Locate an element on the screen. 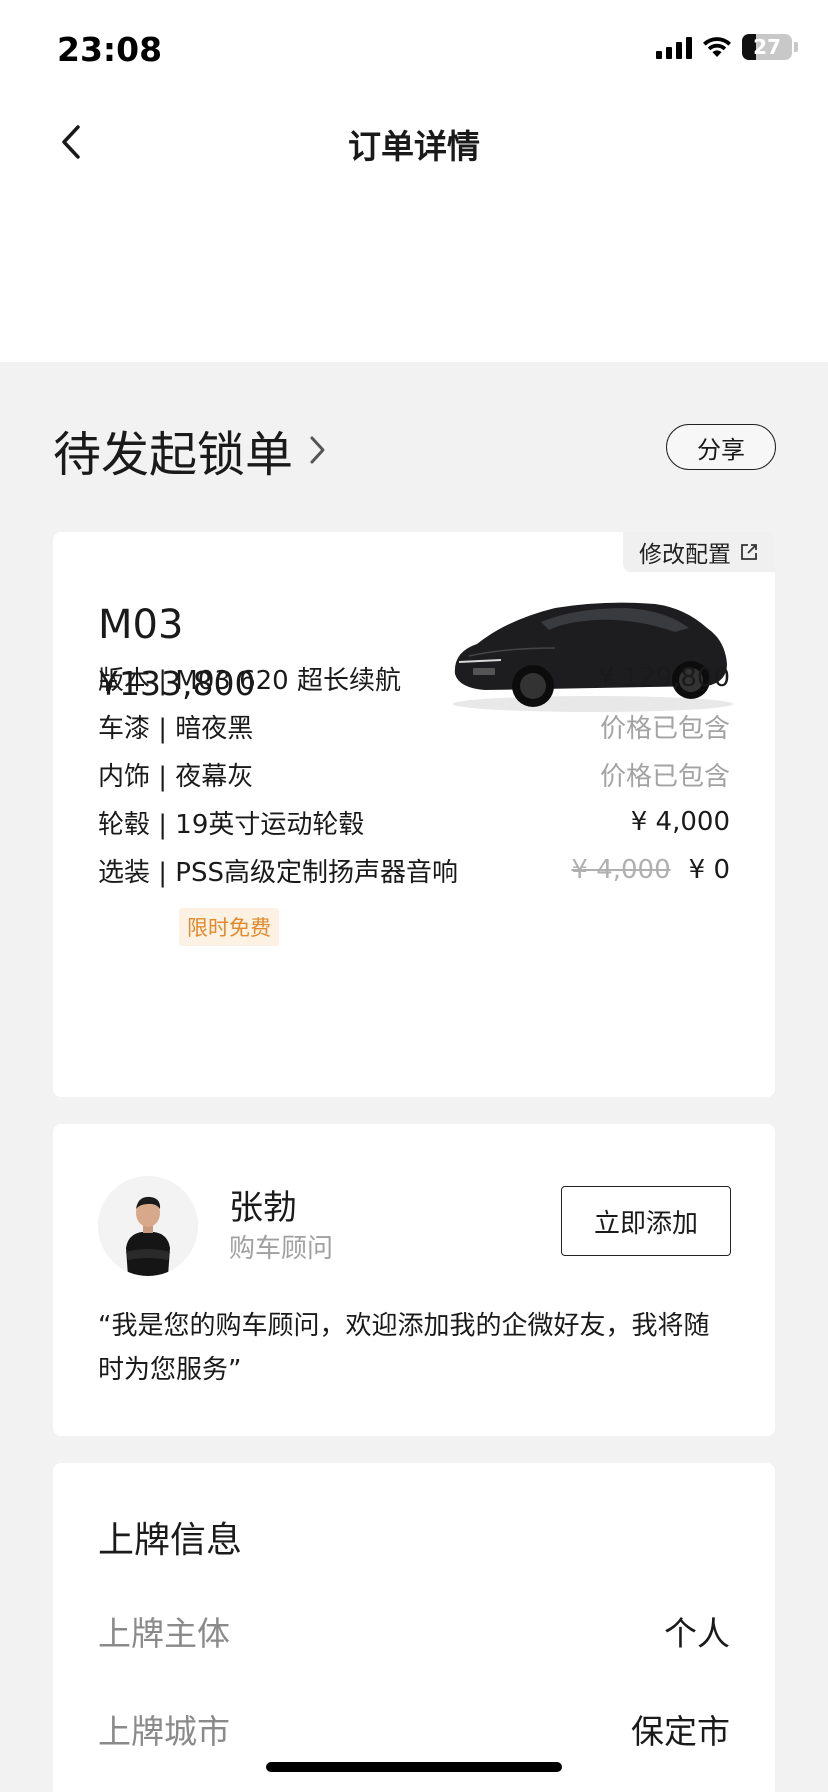 The width and height of the screenshot is (828, 1792). model-name: M03 is located at coordinates (141, 625).